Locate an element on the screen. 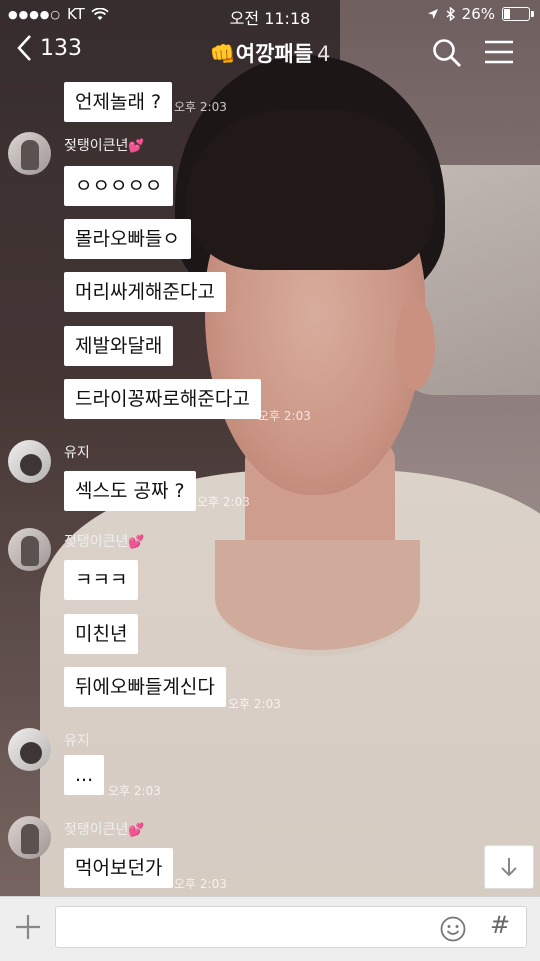 The width and height of the screenshot is (540, 961). title-emoji: 👊 is located at coordinates (222, 54).